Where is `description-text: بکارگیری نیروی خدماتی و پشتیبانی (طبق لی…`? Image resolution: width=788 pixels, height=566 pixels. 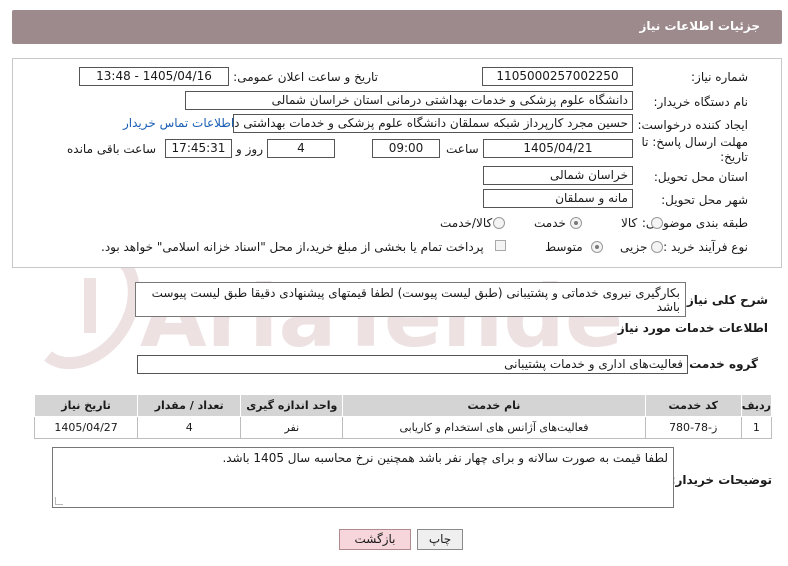
description-text: بکارگیری نیروی خدماتی و پشتیبانی (طبق لی… is located at coordinates (415, 300).